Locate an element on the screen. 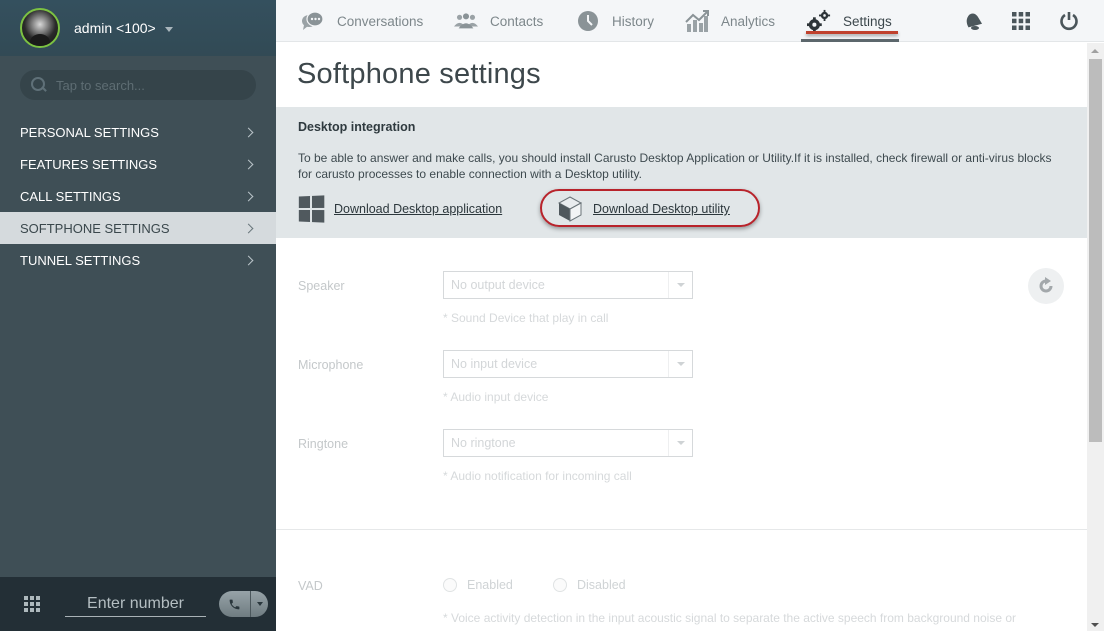  tab-label: Analytics is located at coordinates (748, 21).